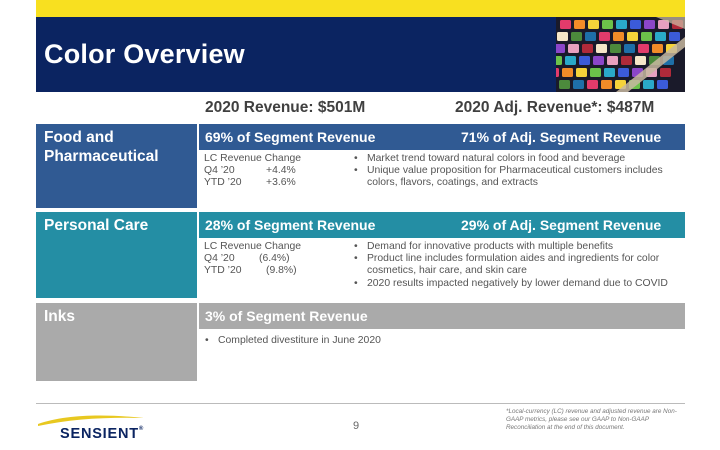 This screenshot has width=720, height=450. I want to click on makeup-palette-image, so click(620, 54).